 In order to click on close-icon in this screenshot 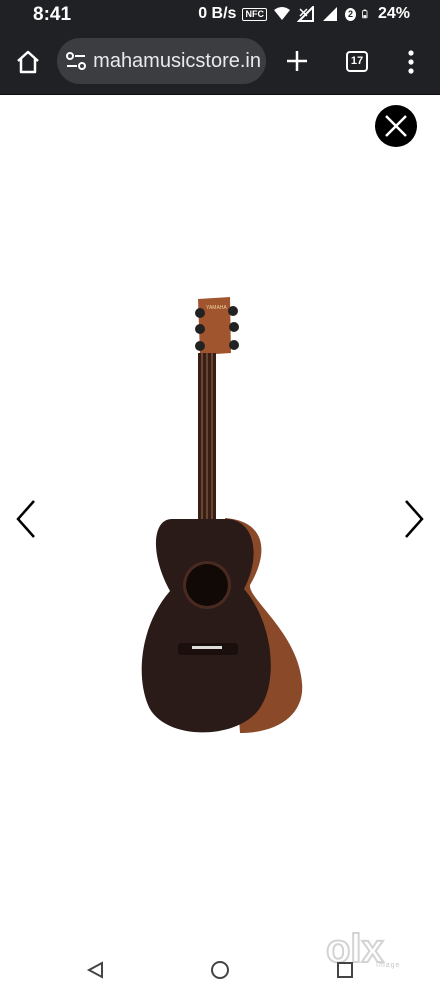, I will do `click(396, 126)`.